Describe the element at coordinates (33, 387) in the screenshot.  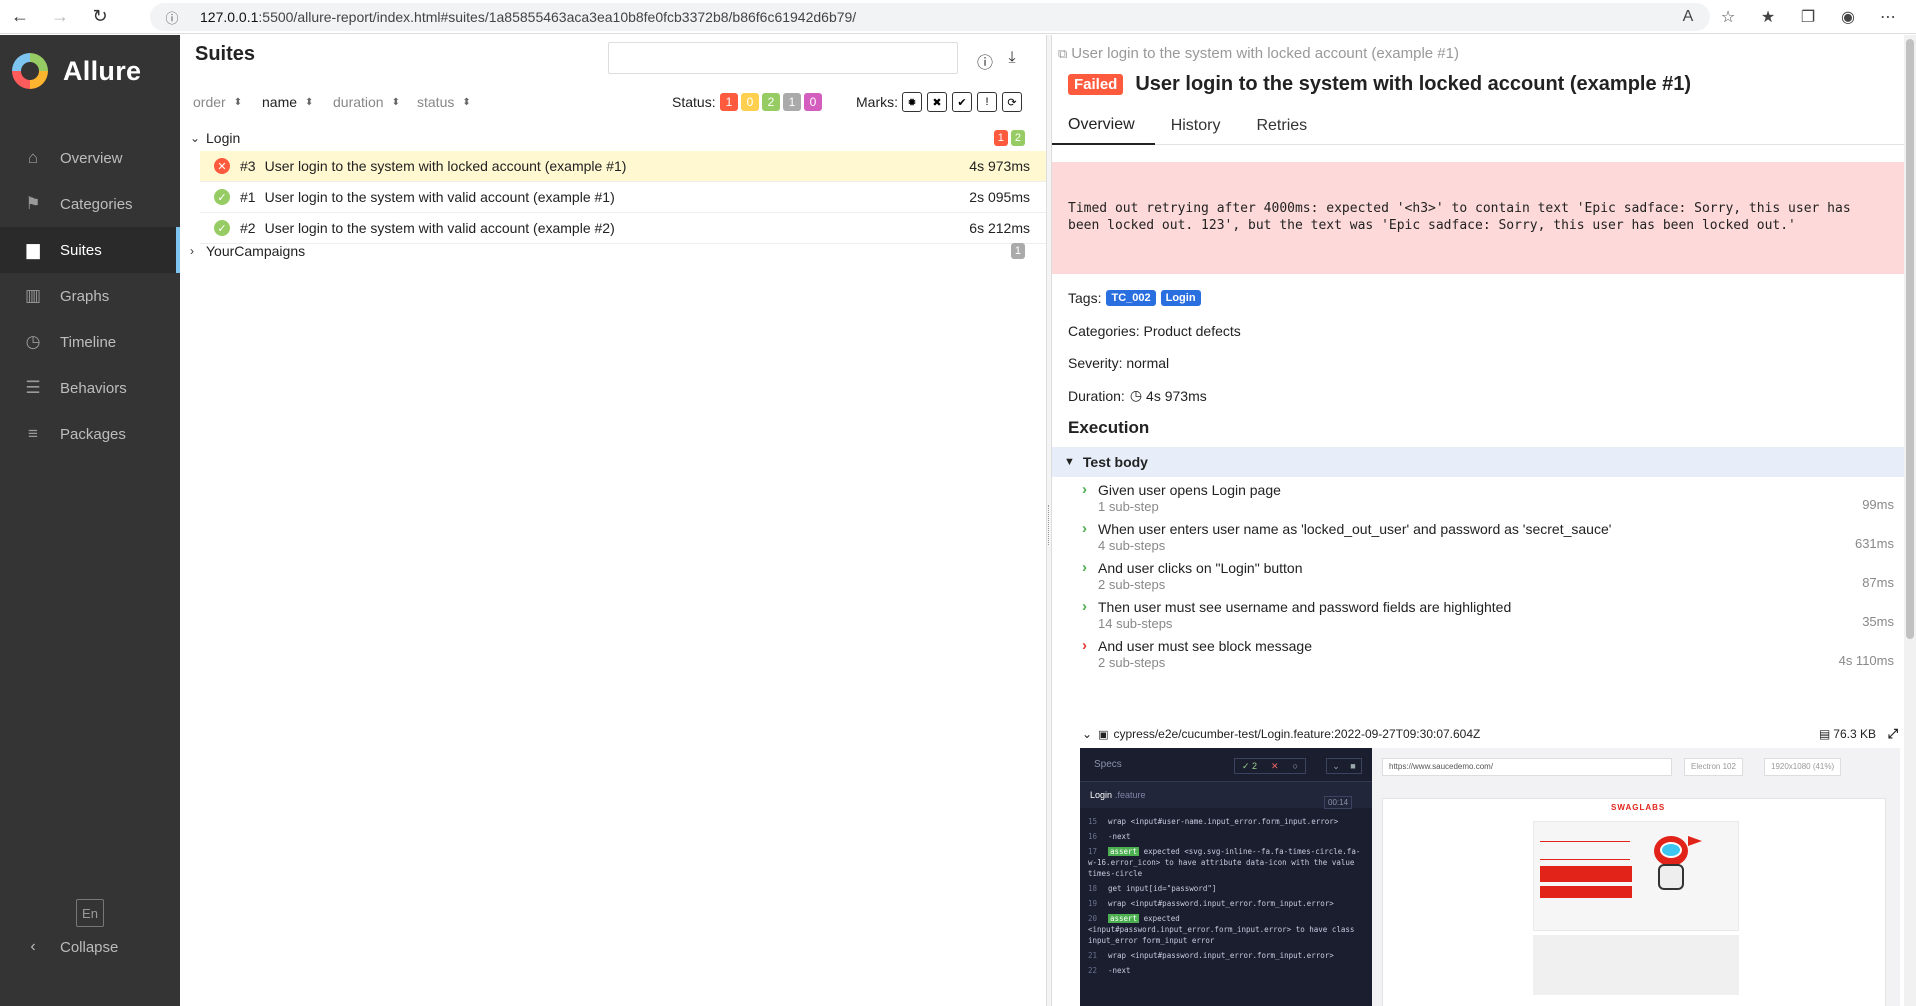
I see `list-icon: ☰` at that location.